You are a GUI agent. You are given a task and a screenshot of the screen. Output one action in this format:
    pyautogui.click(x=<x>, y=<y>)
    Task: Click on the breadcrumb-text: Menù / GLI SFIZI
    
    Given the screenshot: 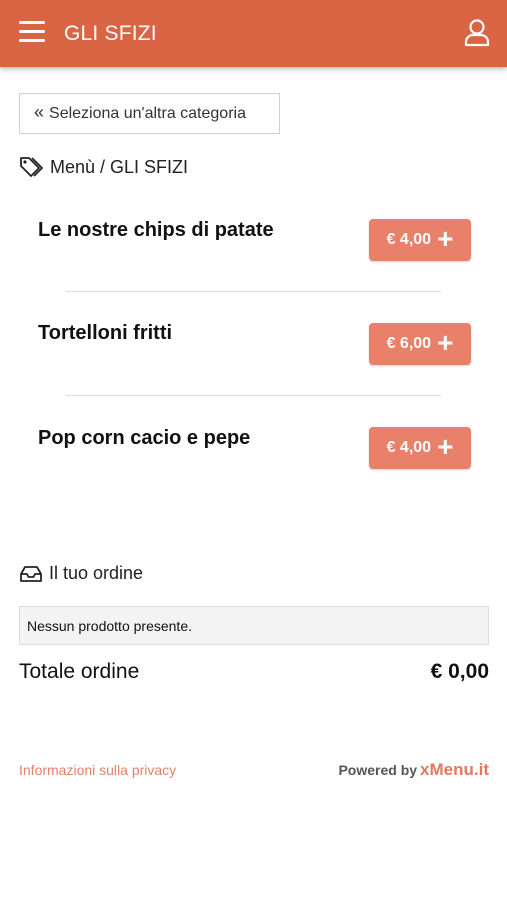 What is the action you would take?
    pyautogui.click(x=119, y=166)
    